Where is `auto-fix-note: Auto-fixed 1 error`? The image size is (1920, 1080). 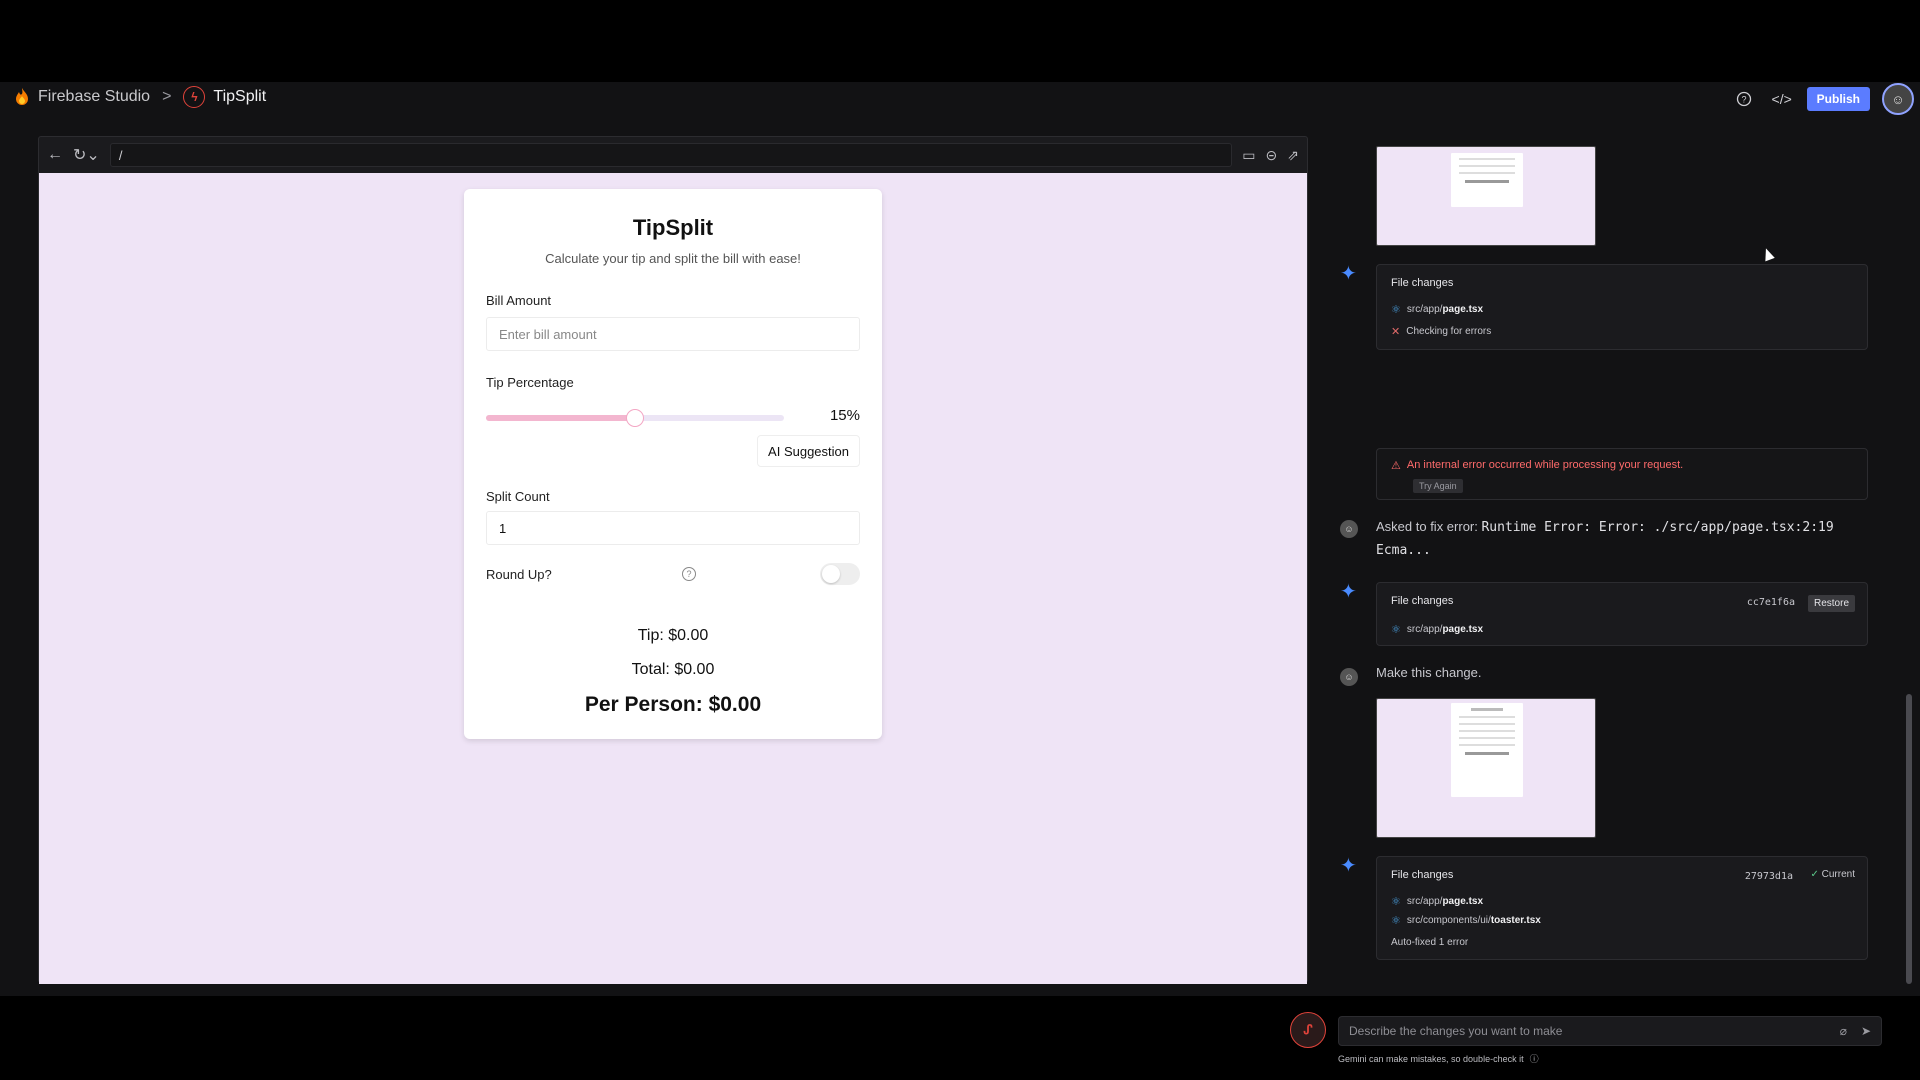
auto-fix-note: Auto-fixed 1 error is located at coordinates (1430, 942).